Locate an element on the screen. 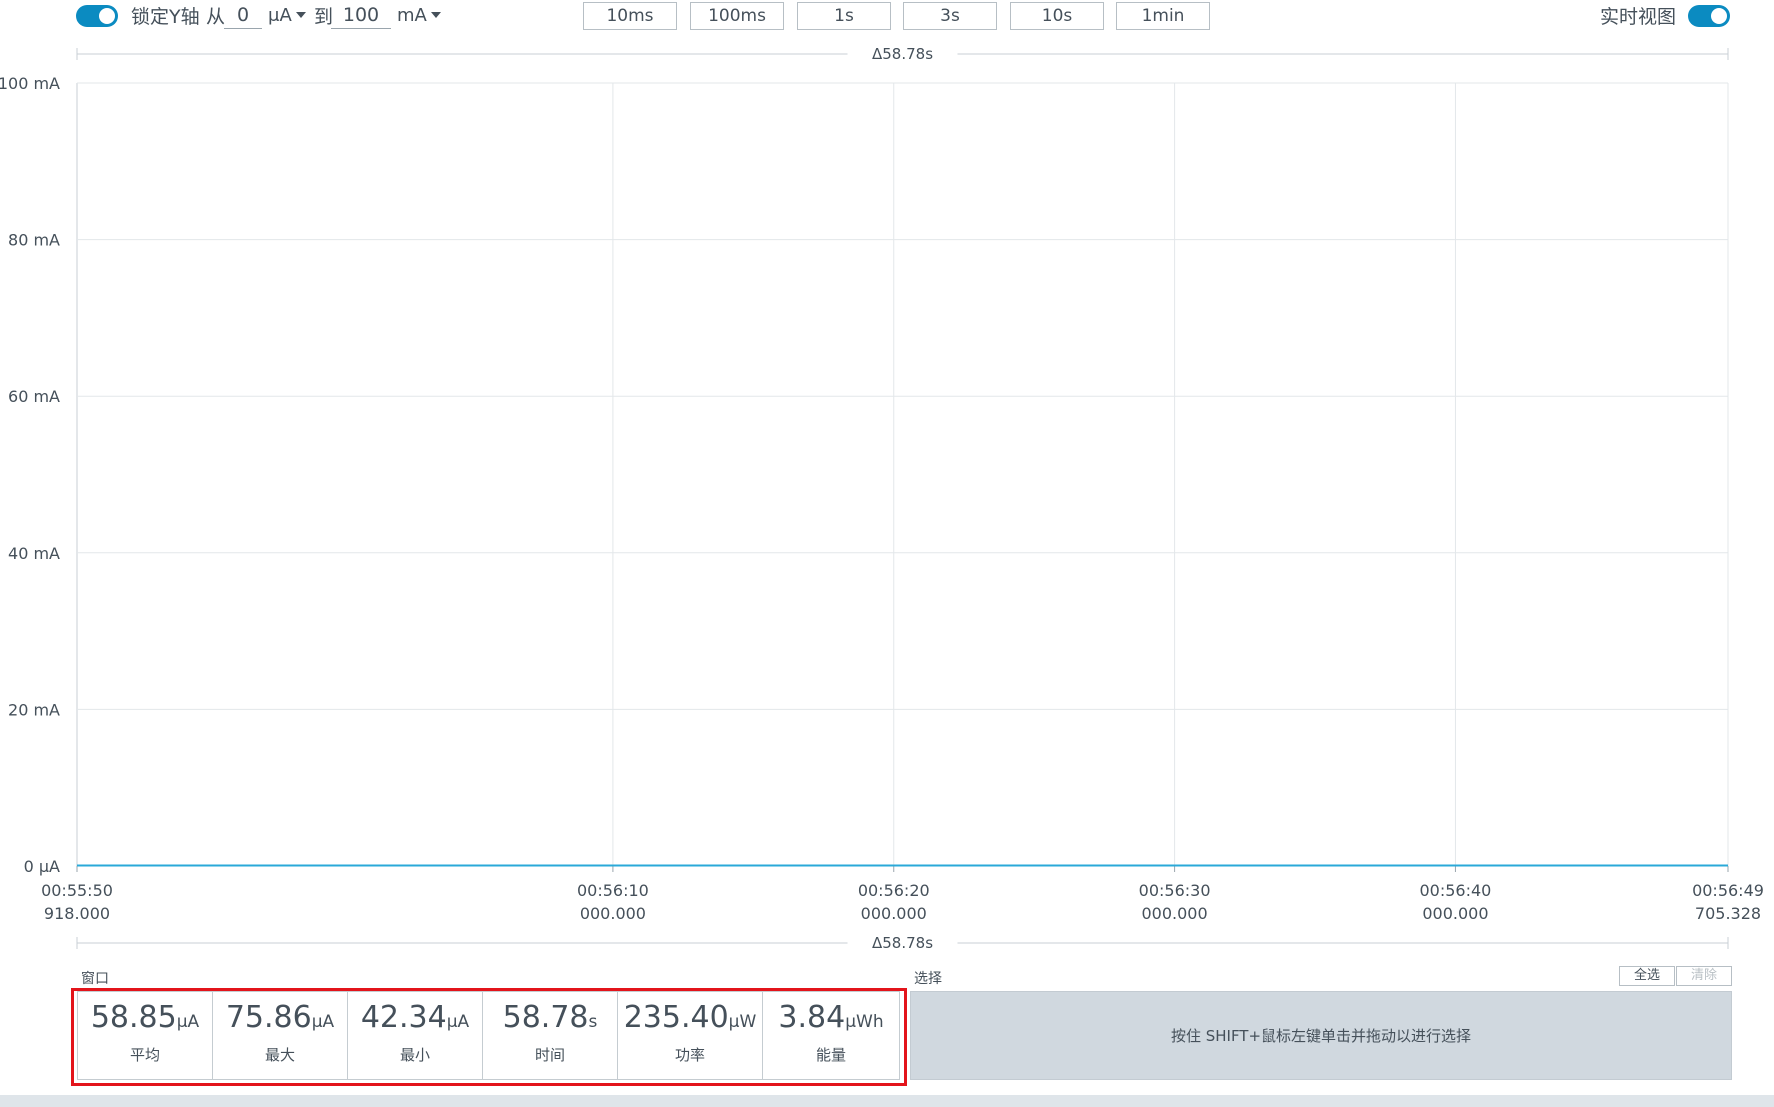 The width and height of the screenshot is (1774, 1107). y-tick-label: 0 μA is located at coordinates (42, 866).